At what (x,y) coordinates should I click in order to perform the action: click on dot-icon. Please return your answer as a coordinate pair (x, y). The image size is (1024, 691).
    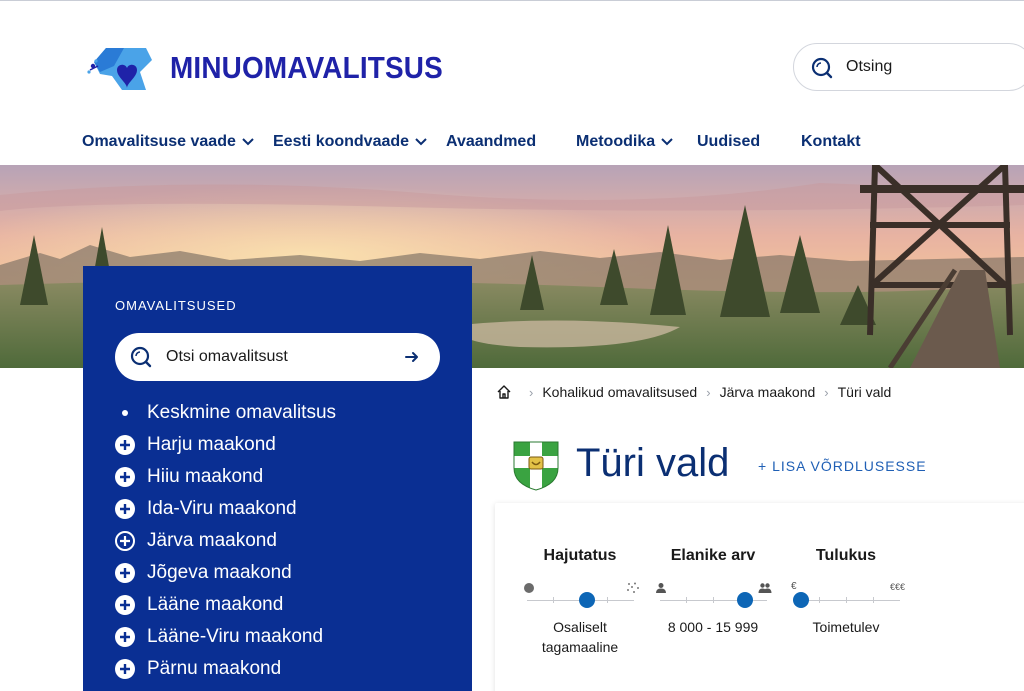
    Looking at the image, I should click on (529, 588).